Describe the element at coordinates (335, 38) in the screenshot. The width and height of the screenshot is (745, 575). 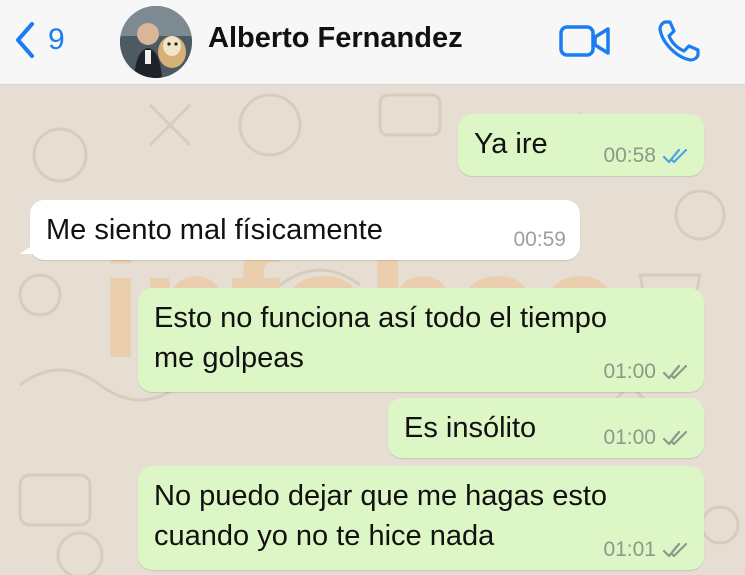
I see `contact-name: Alberto Fernandez` at that location.